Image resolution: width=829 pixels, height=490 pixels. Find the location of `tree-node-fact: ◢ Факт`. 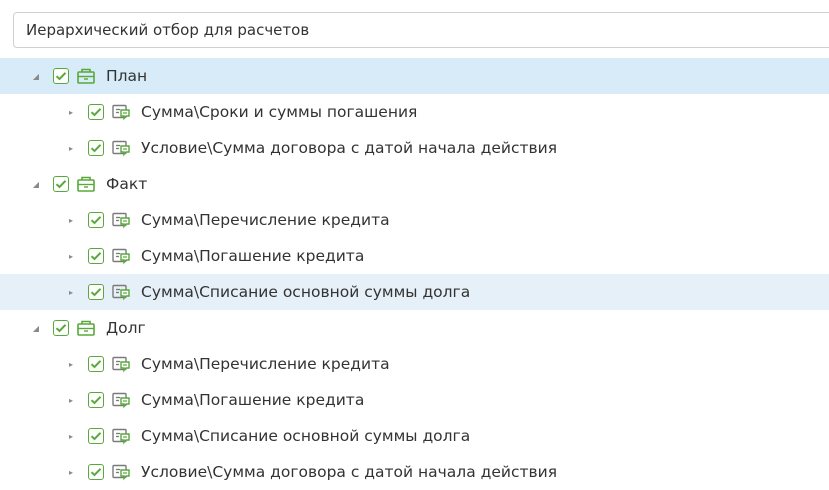

tree-node-fact: ◢ Факт is located at coordinates (414, 184).